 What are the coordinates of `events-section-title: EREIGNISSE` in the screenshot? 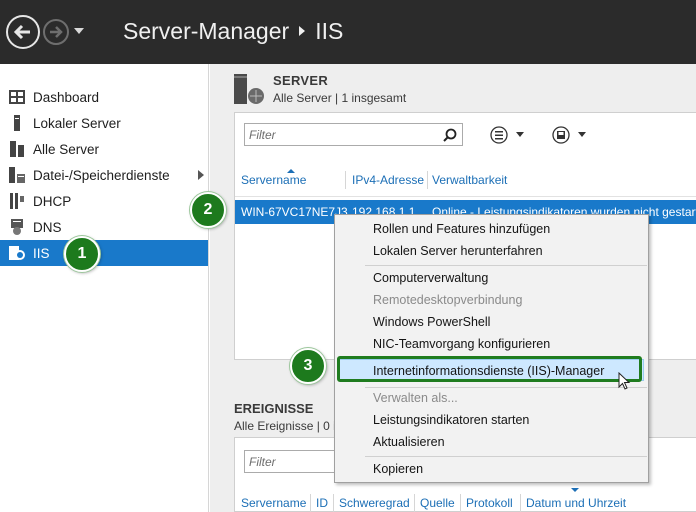 It's located at (274, 408).